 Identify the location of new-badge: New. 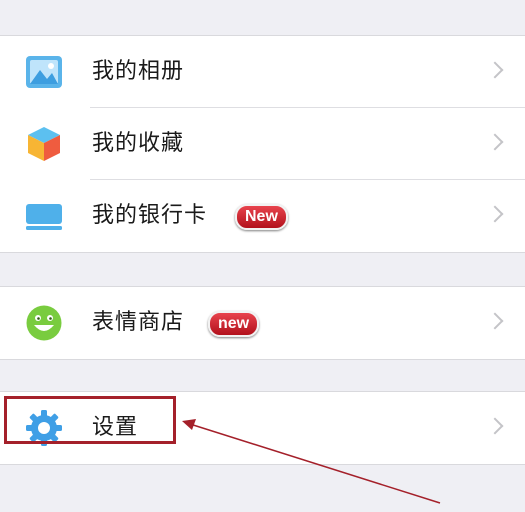
(261, 217).